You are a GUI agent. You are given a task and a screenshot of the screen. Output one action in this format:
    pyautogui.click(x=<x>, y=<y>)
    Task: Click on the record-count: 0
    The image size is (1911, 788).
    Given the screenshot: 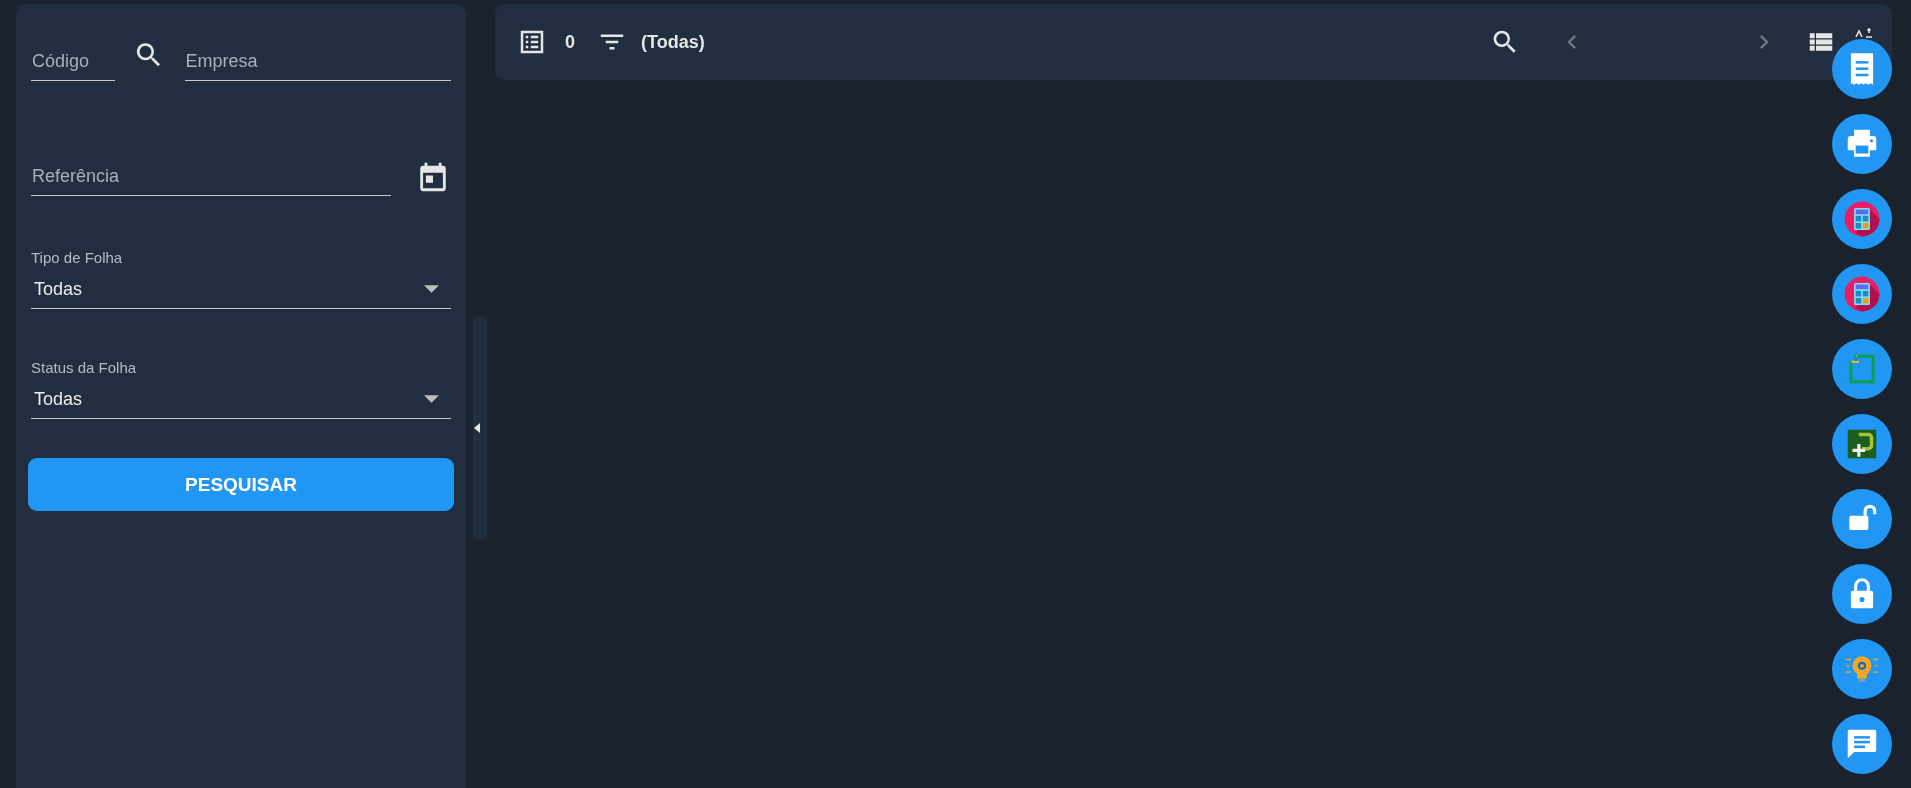 What is the action you would take?
    pyautogui.click(x=570, y=42)
    